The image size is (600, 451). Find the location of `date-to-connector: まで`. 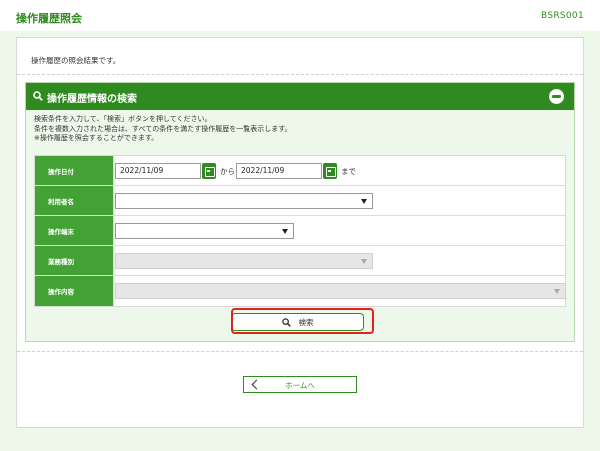

date-to-connector: まで is located at coordinates (348, 171).